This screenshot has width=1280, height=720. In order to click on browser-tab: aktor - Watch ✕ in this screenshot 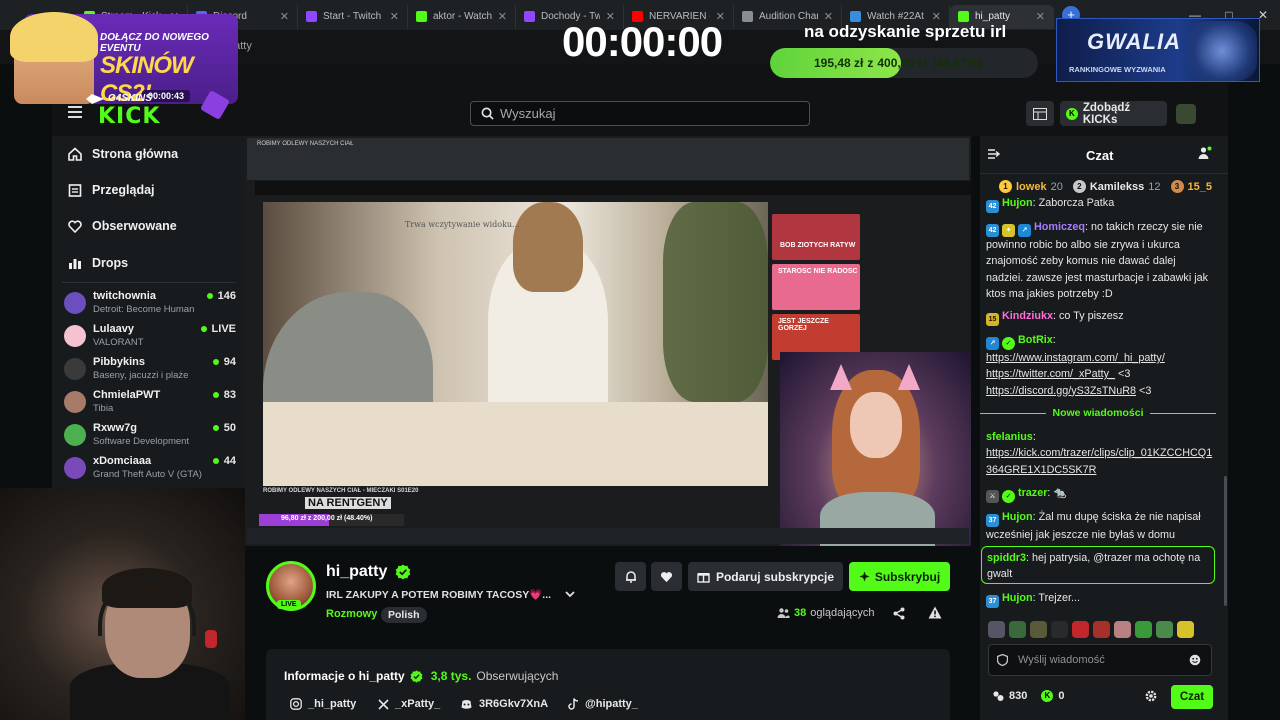, I will do `click(462, 16)`.